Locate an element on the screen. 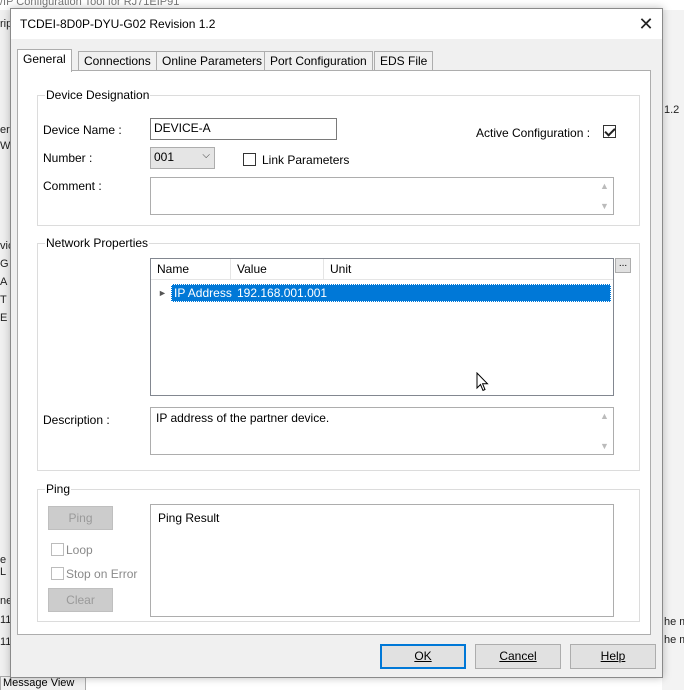 This screenshot has width=684, height=690. cell-name: IP Address is located at coordinates (203, 293).